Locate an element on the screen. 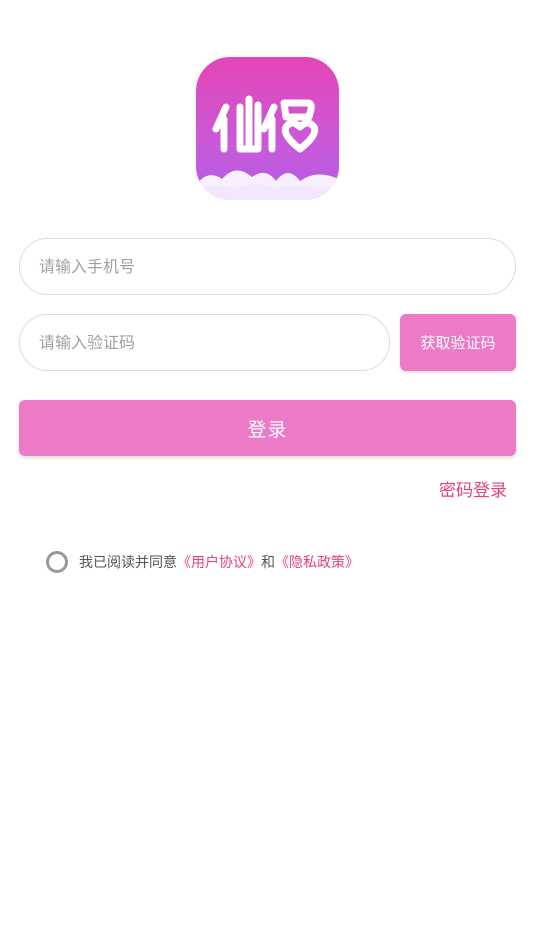  password-login-link: 密码登录 is located at coordinates (473, 488).